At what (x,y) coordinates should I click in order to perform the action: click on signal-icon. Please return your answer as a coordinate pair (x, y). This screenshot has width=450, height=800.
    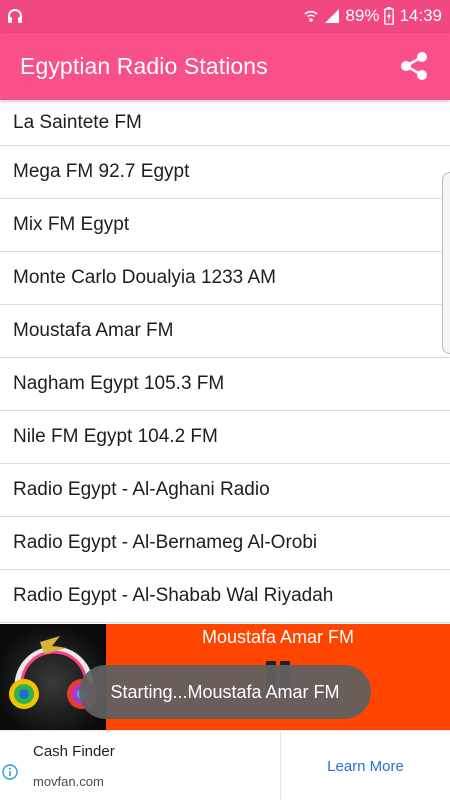
    Looking at the image, I should click on (332, 16).